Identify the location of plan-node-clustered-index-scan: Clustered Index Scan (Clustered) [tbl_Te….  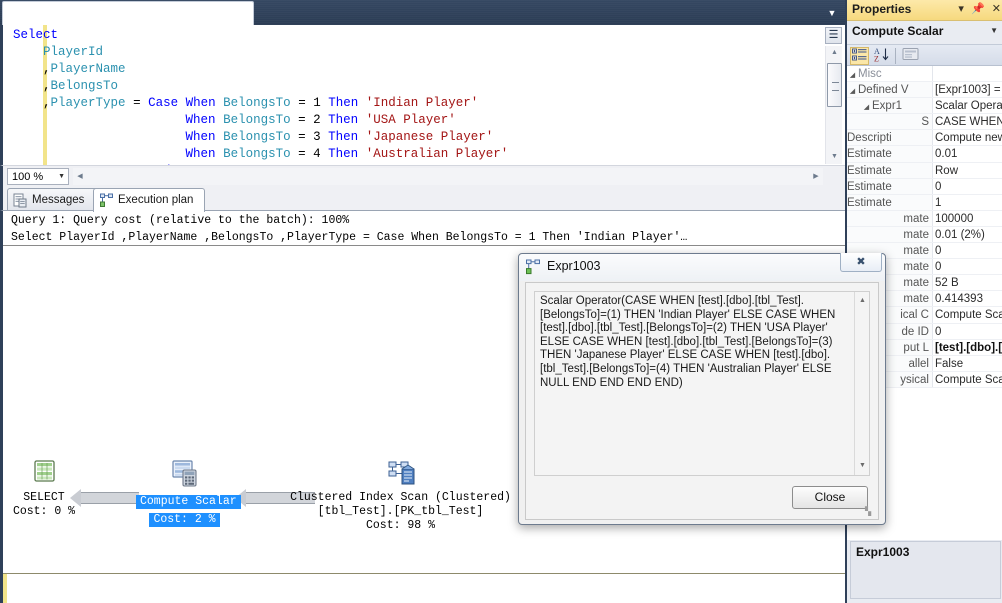
(400, 496).